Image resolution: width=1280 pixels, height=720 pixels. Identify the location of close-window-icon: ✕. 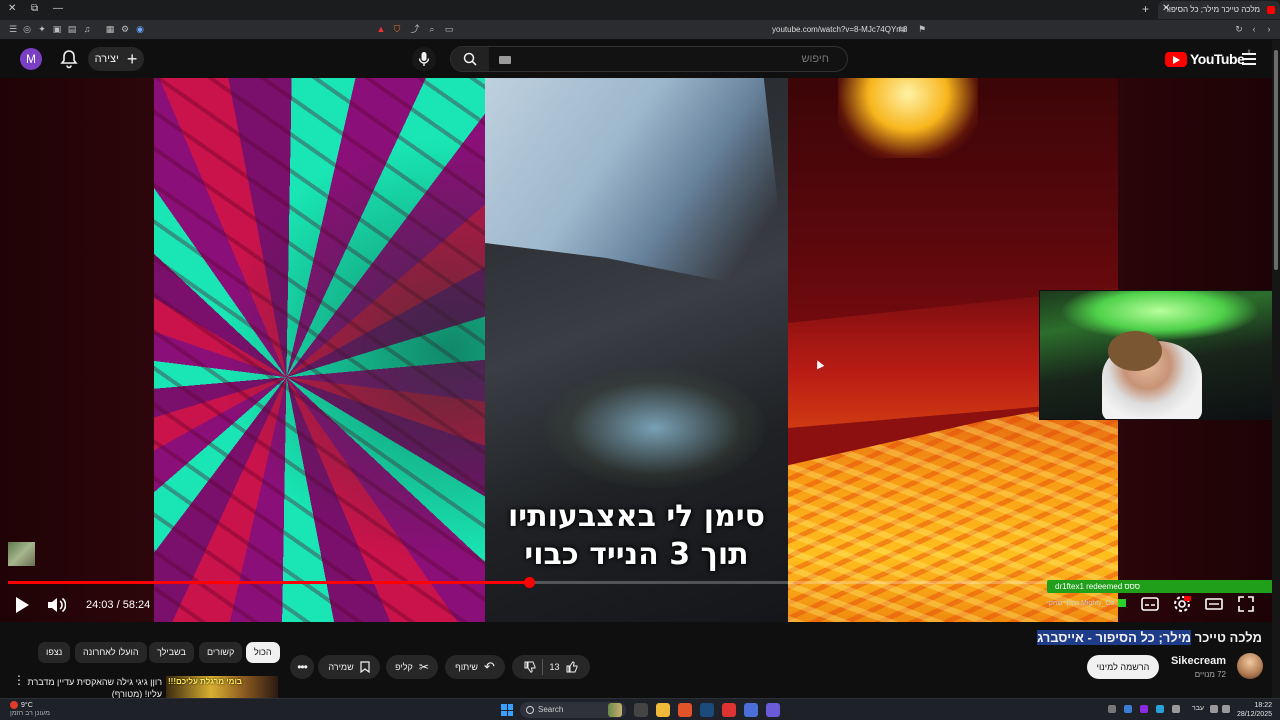
(12, 8).